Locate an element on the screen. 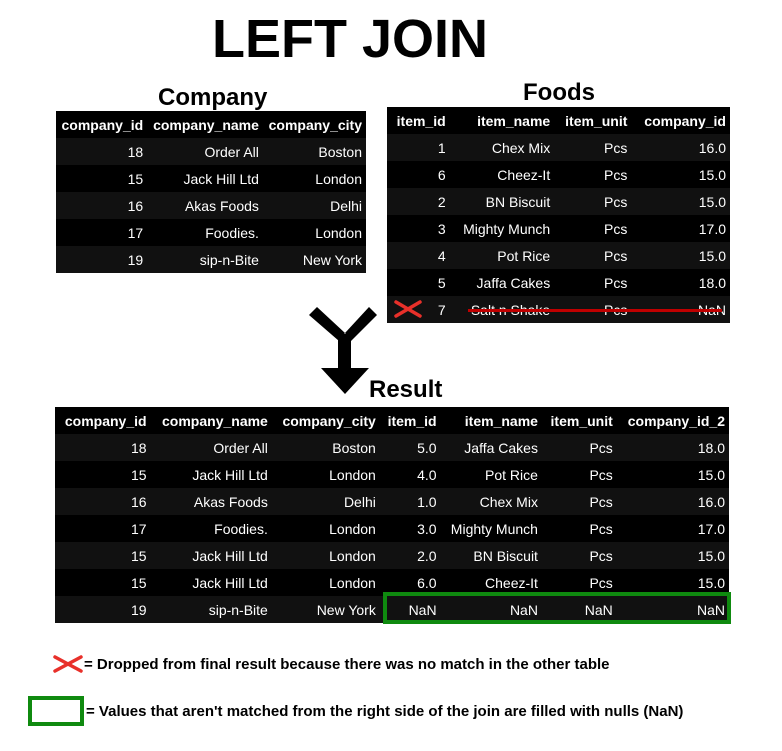 The image size is (782, 751). column-header: item_id is located at coordinates (412, 420).